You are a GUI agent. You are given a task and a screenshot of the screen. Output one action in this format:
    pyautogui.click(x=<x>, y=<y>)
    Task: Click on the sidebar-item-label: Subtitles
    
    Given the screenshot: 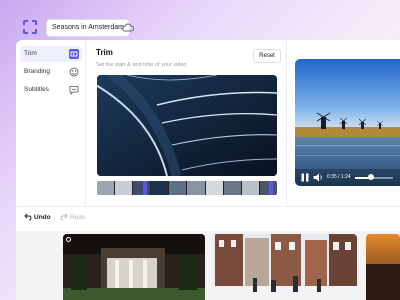 What is the action you would take?
    pyautogui.click(x=36, y=89)
    